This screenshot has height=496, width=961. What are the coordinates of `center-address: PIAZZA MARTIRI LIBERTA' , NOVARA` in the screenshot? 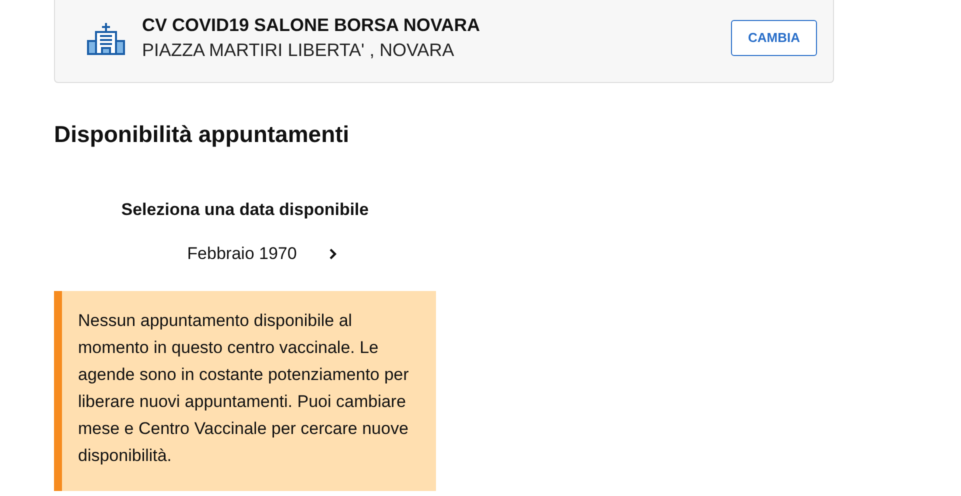 It's located at (299, 50).